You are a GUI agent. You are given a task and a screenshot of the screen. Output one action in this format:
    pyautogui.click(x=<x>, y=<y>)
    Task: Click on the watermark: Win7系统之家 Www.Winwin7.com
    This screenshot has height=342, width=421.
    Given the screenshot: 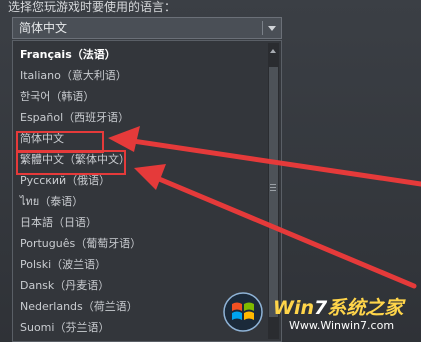 What is the action you would take?
    pyautogui.click(x=318, y=312)
    